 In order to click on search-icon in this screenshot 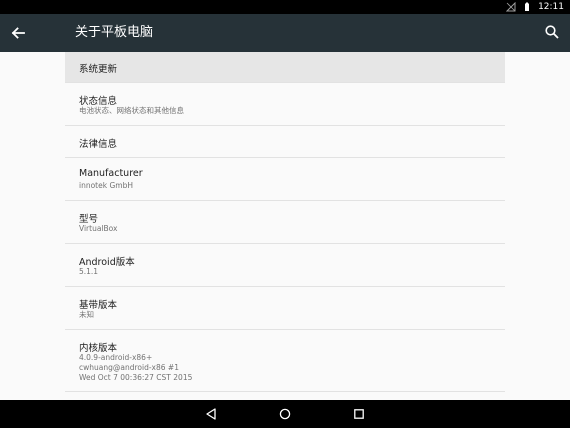, I will do `click(552, 32)`.